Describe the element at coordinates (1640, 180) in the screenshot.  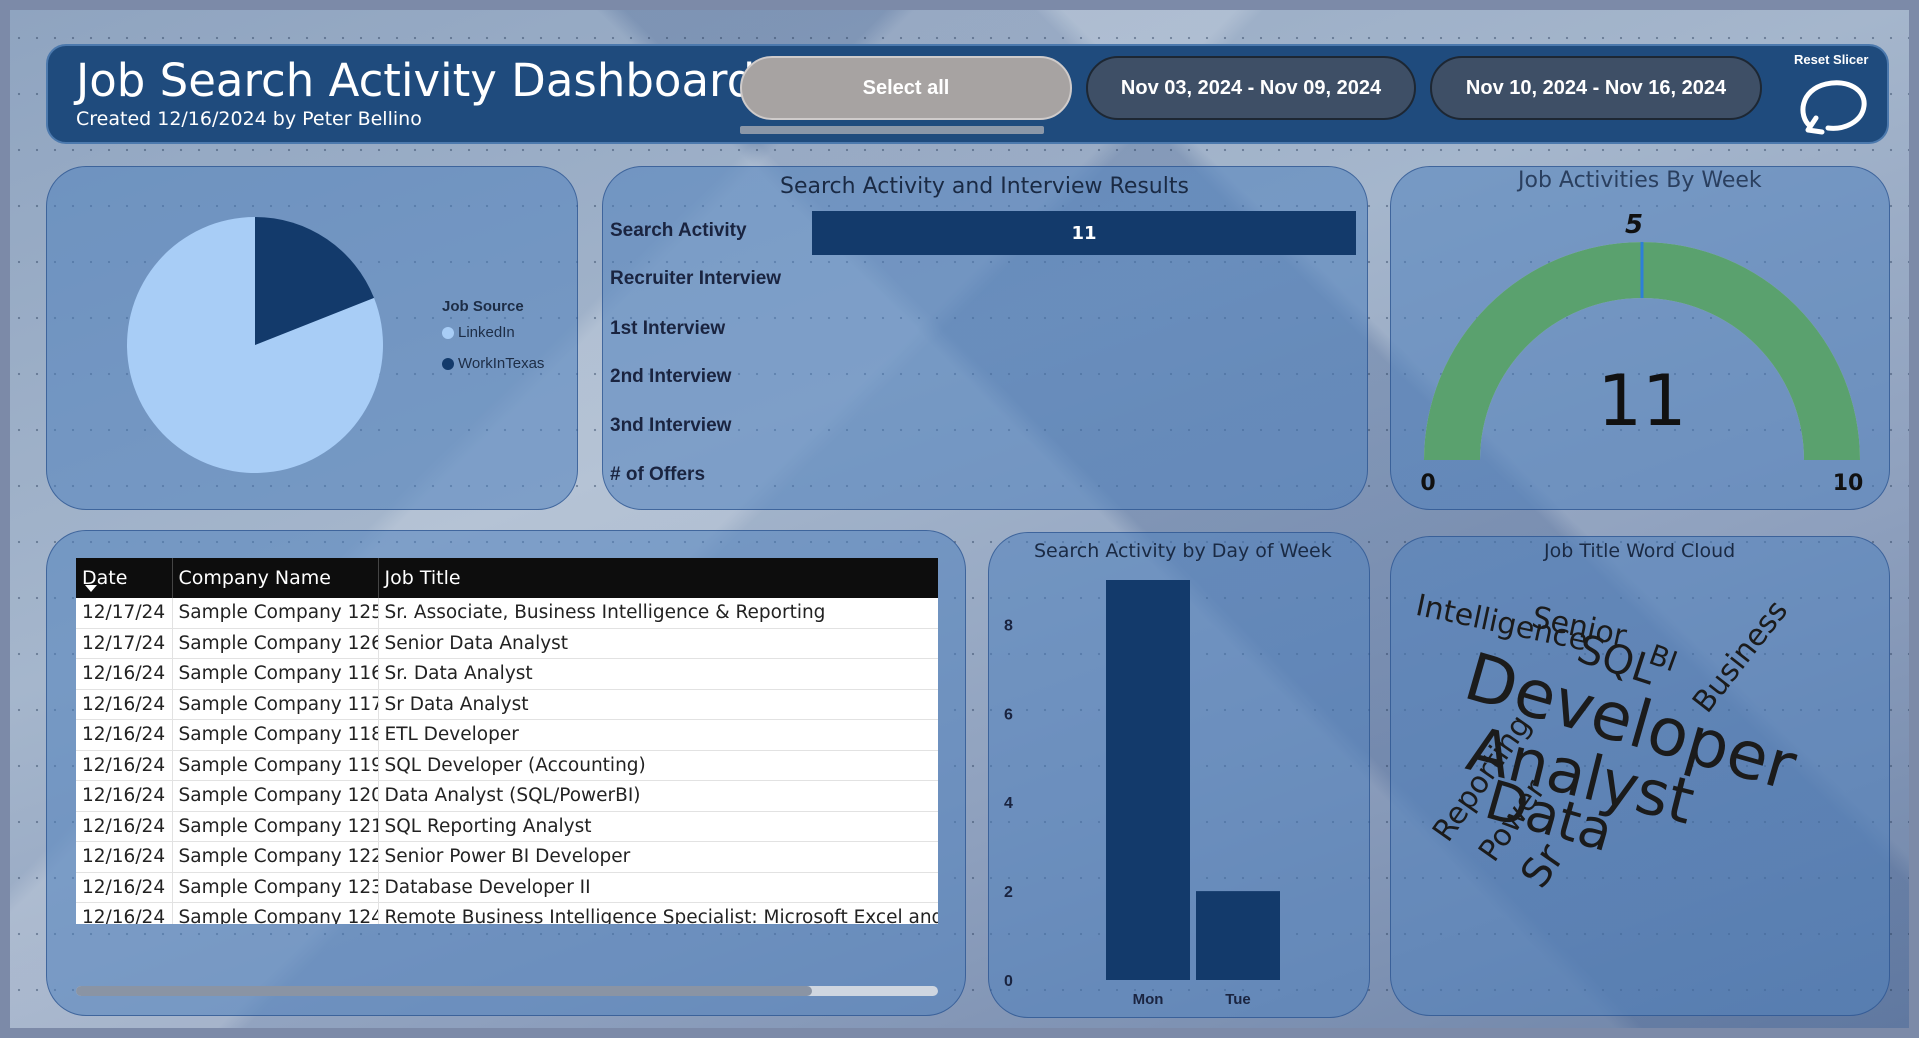
I see `weekly-activities-title: Job Activities By Week` at that location.